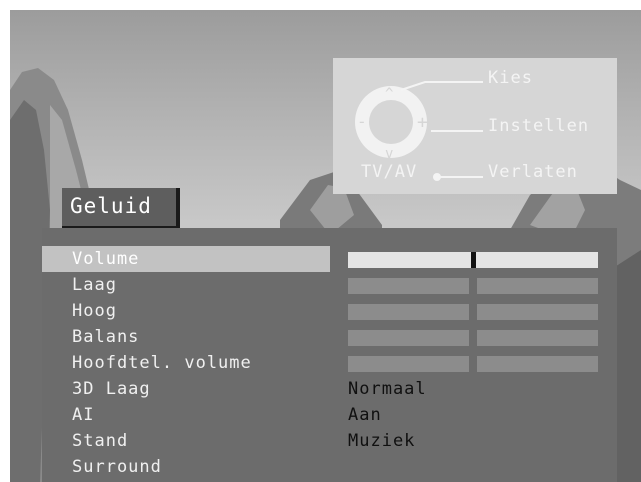 This screenshot has width=641, height=482. I want to click on menu-item-label: Laag, so click(94, 285).